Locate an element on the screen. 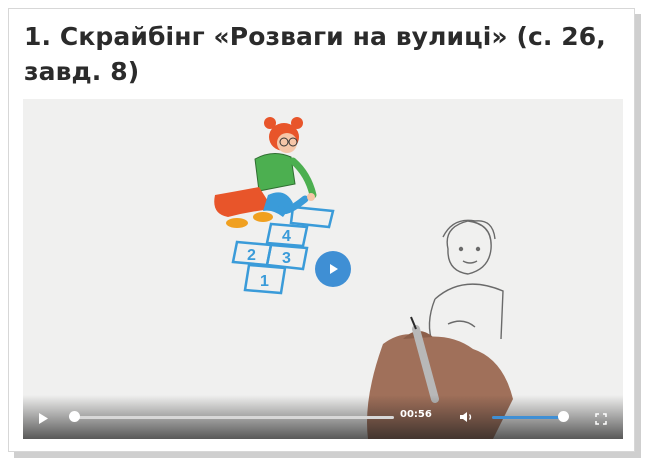 The width and height of the screenshot is (650, 462). time-display: 00:56 is located at coordinates (416, 414).